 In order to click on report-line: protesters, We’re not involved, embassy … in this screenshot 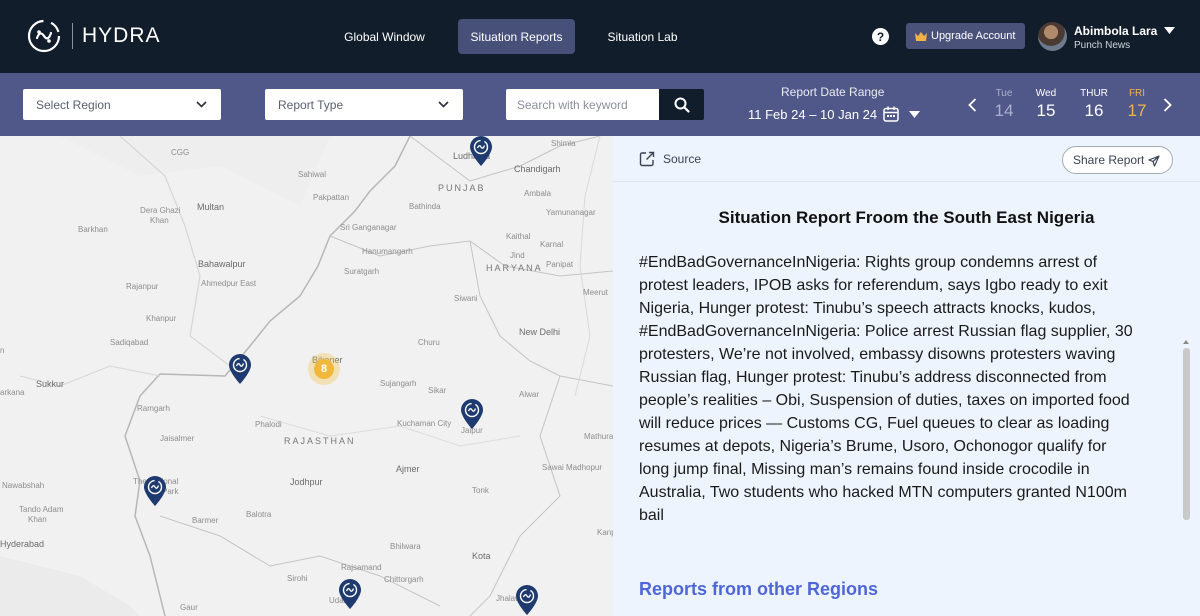, I will do `click(877, 354)`.